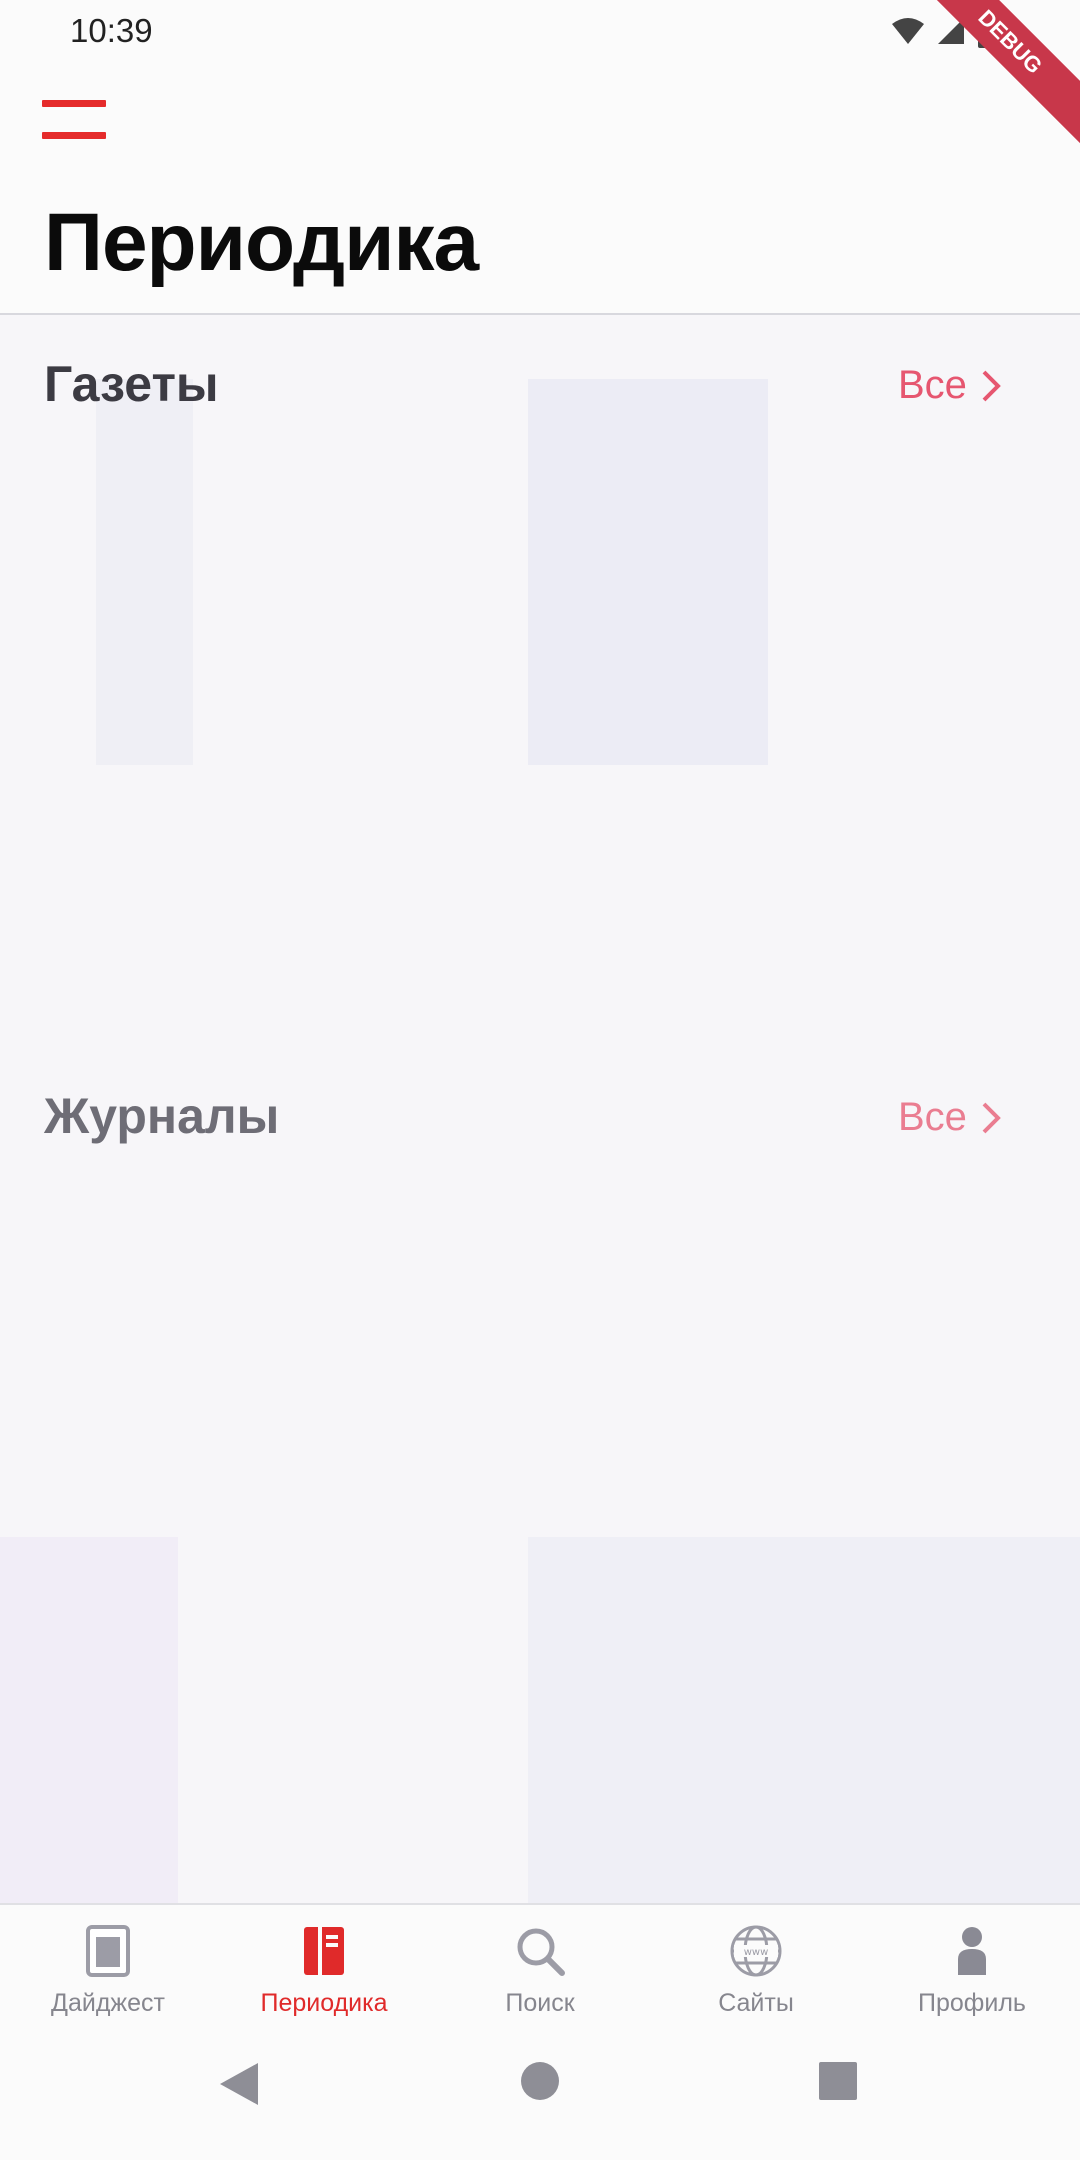  I want to click on back-icon, so click(239, 2084).